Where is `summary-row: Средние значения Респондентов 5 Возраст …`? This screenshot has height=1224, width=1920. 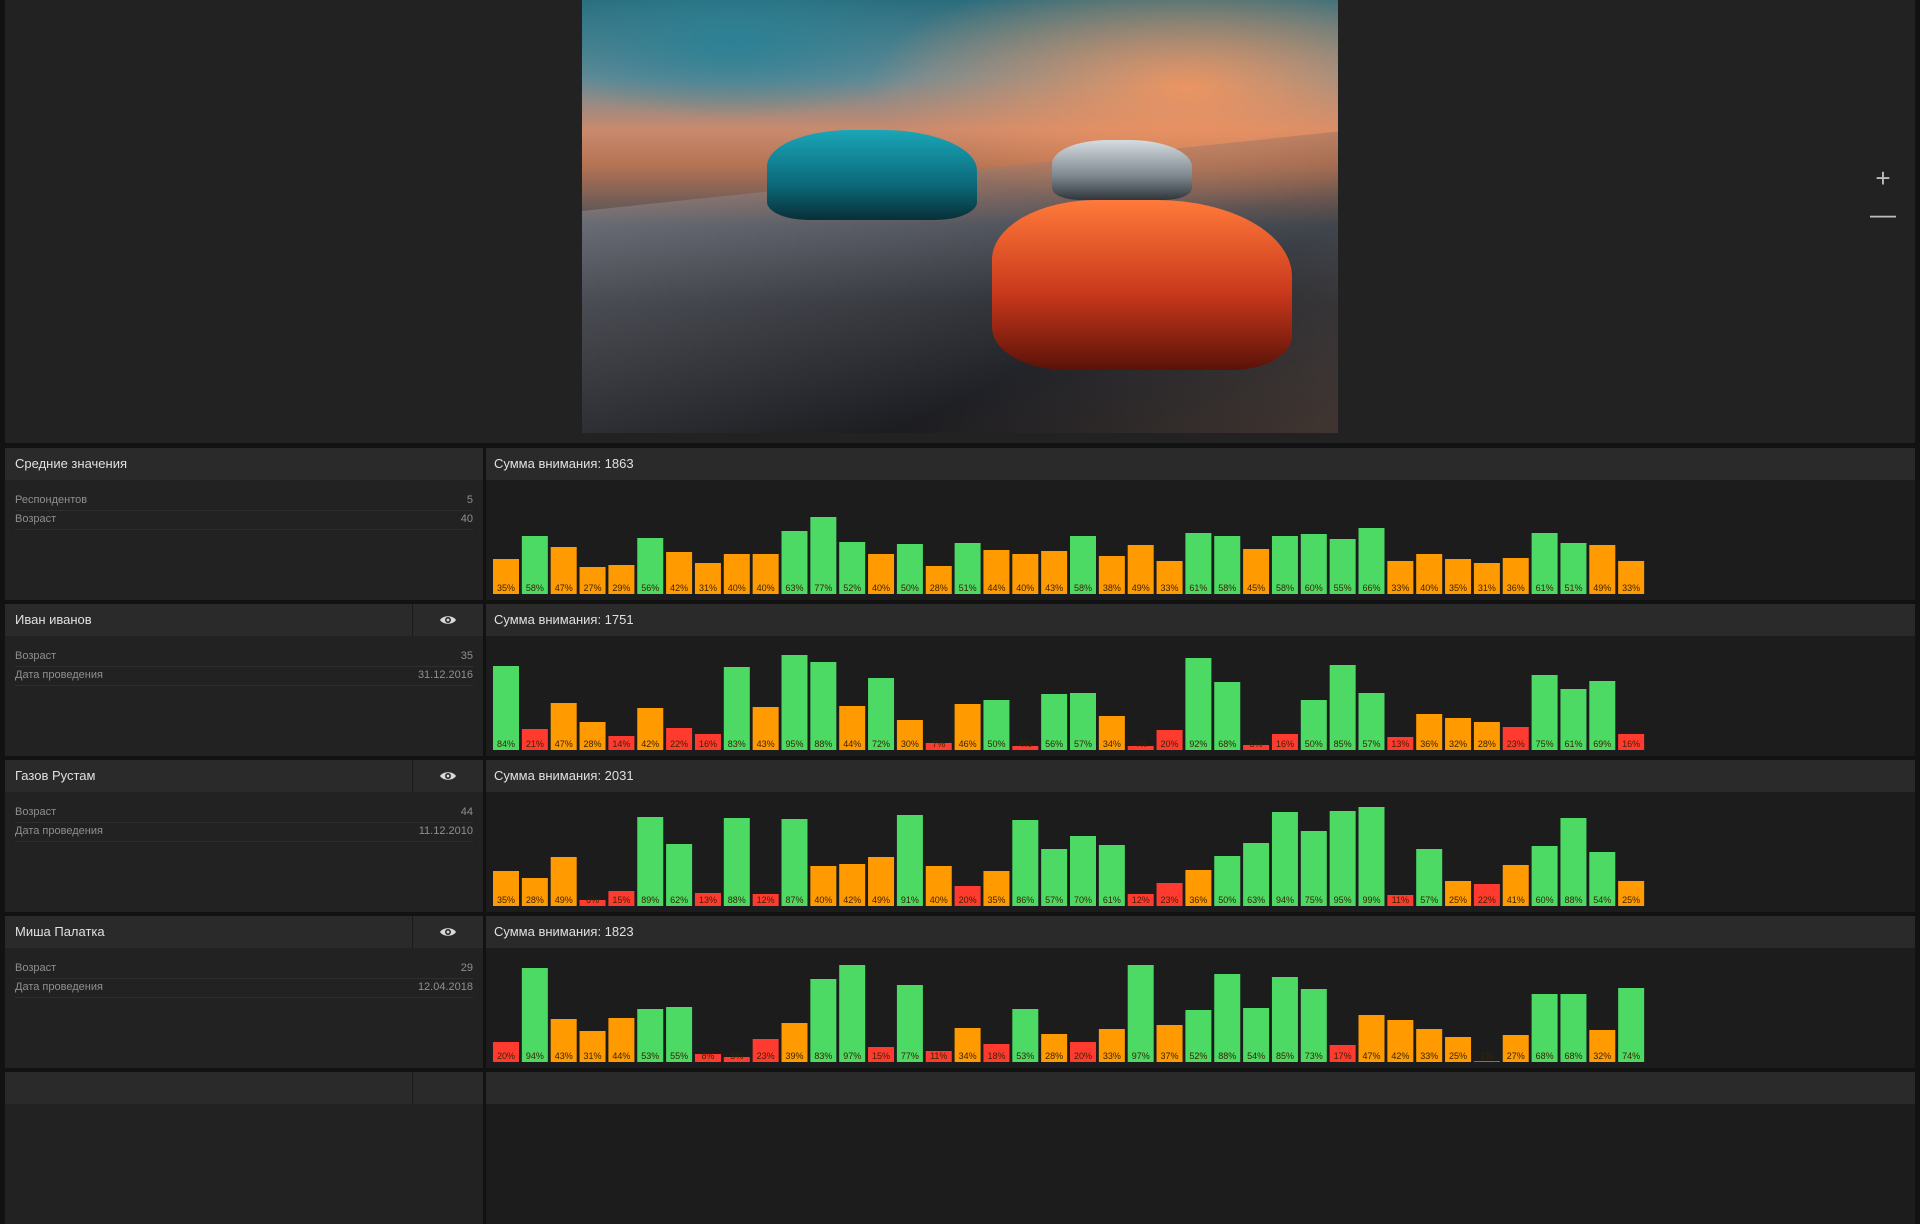 summary-row: Средние значения Респондентов 5 Возраст … is located at coordinates (960, 524).